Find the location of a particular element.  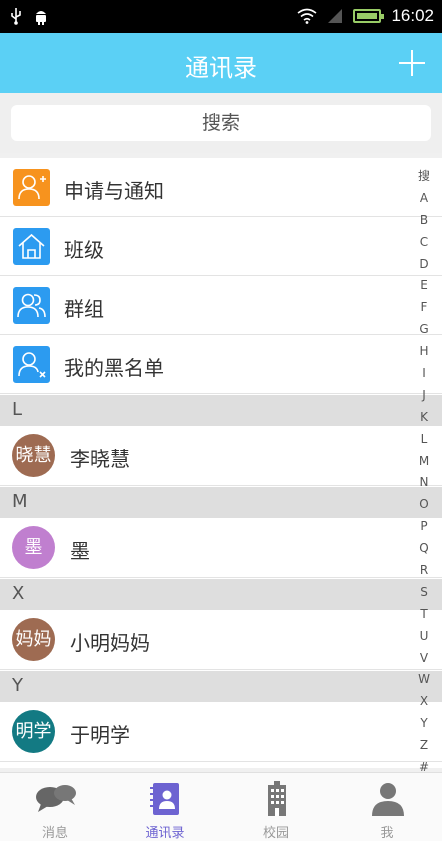

battery-icon is located at coordinates (369, 16).